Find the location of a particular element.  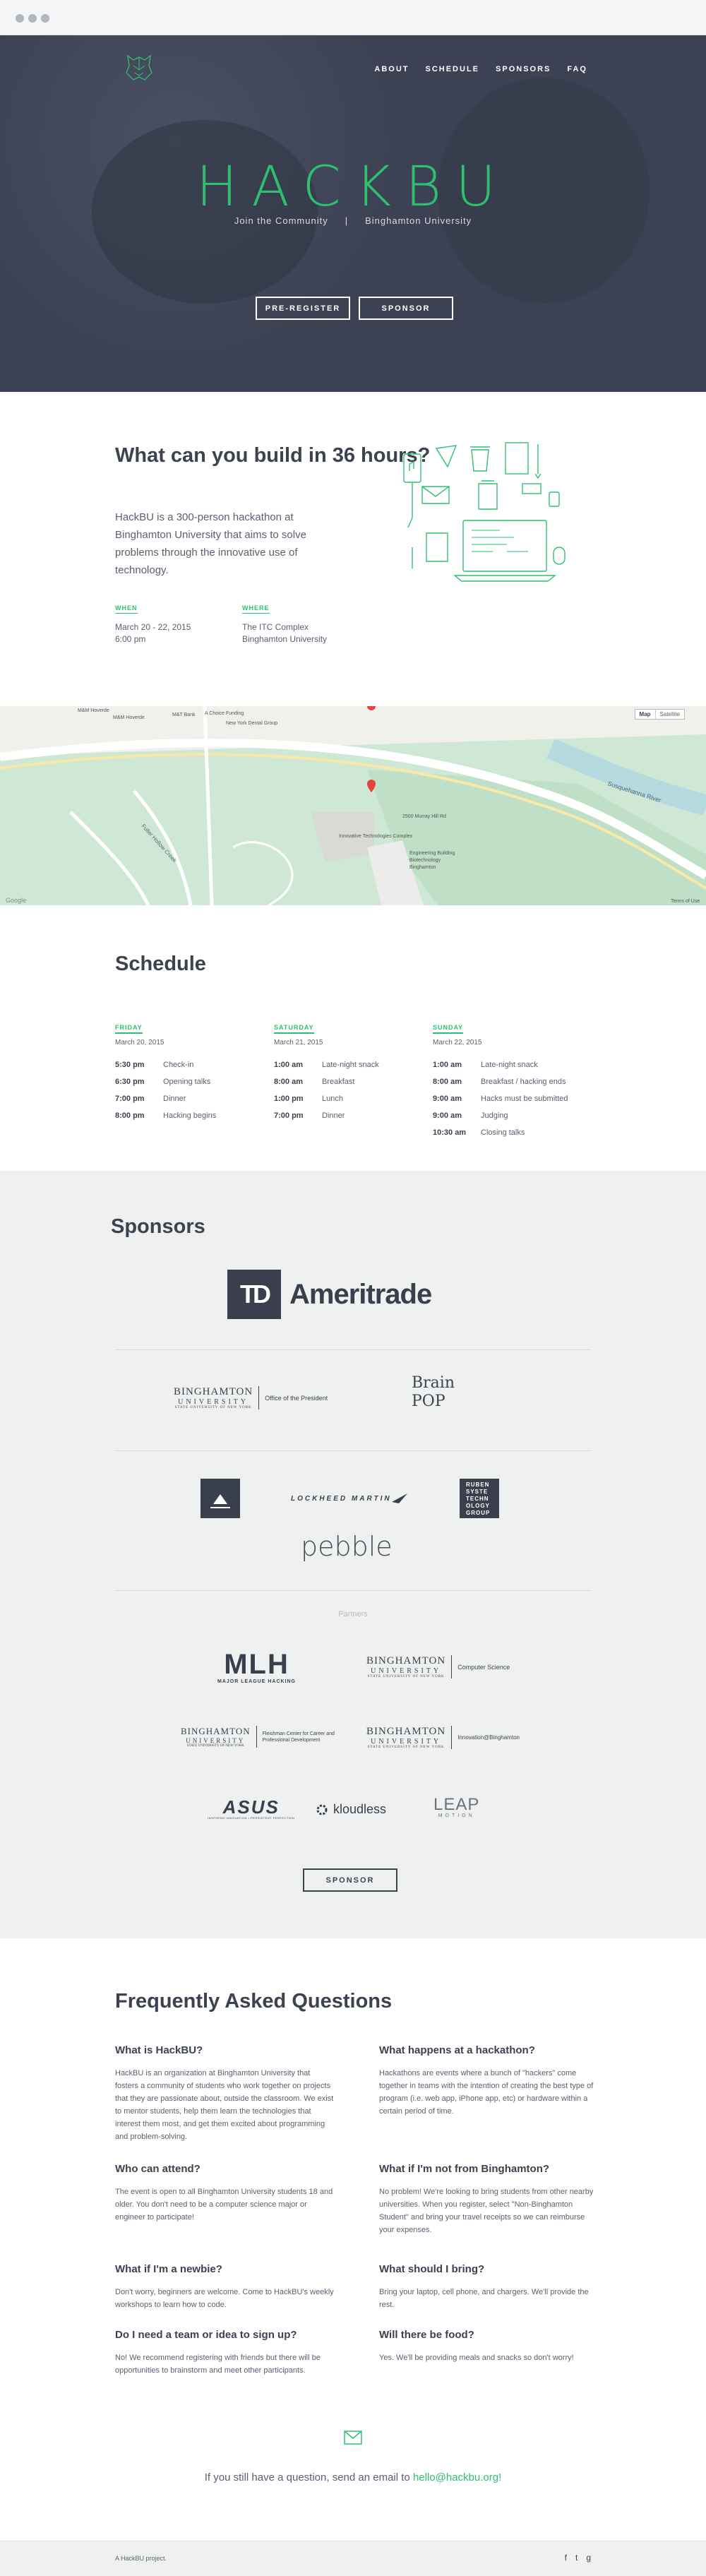

pebble-logo: pebble is located at coordinates (347, 1546).